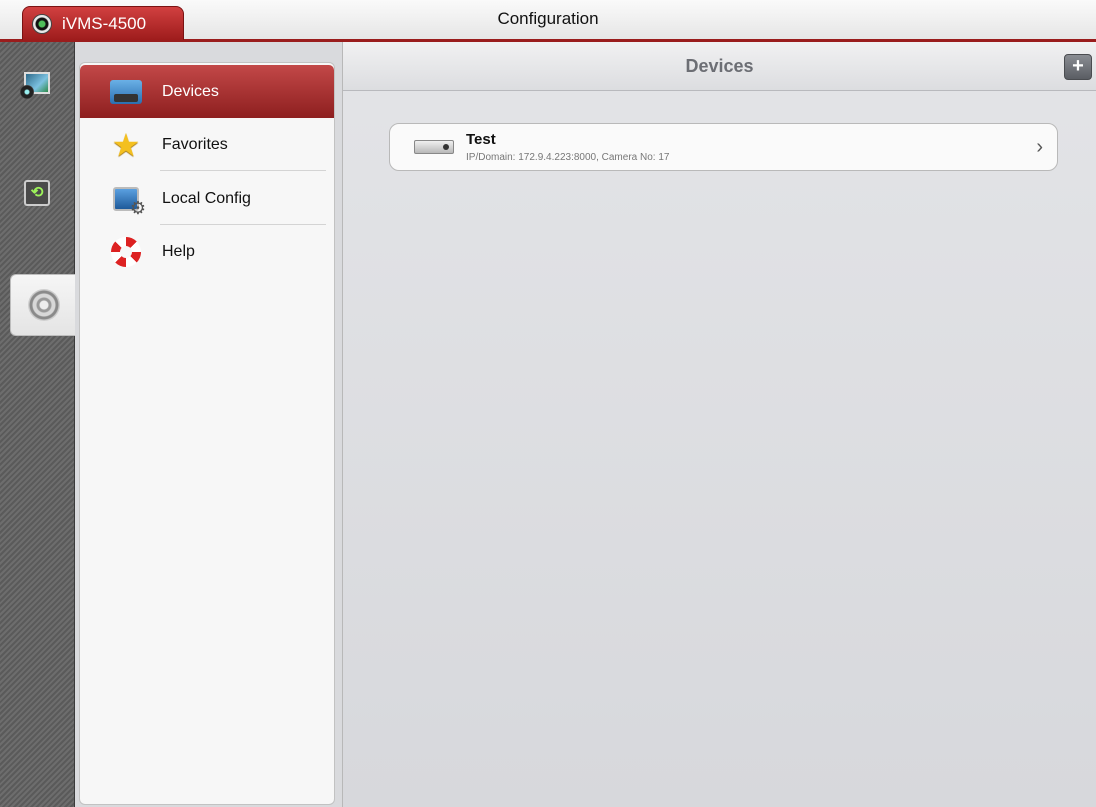  I want to click on rail-live-view-button, so click(37, 92).